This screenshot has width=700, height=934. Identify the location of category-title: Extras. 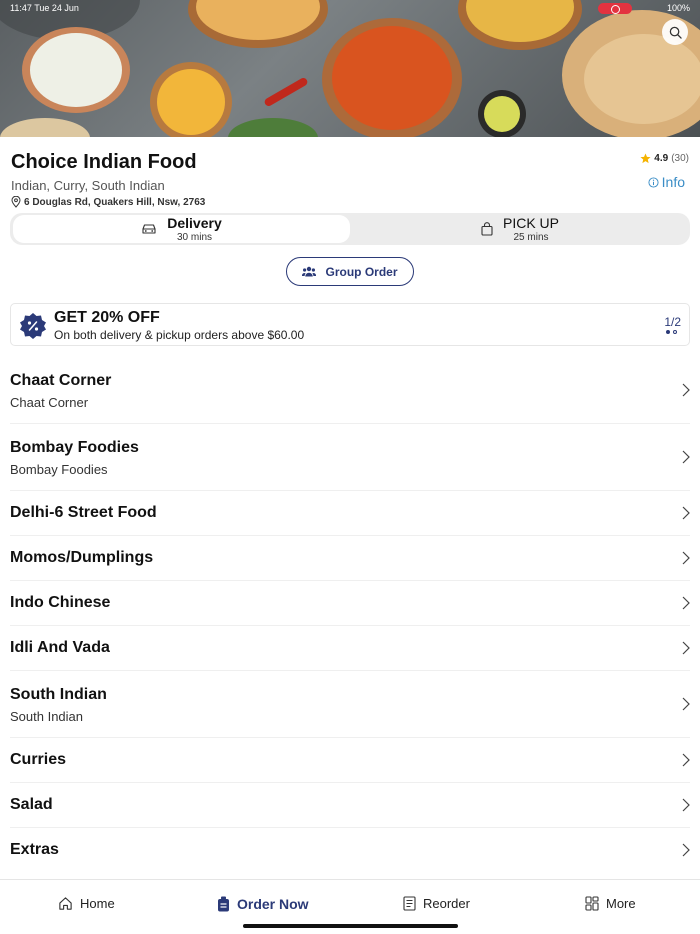
(34, 849).